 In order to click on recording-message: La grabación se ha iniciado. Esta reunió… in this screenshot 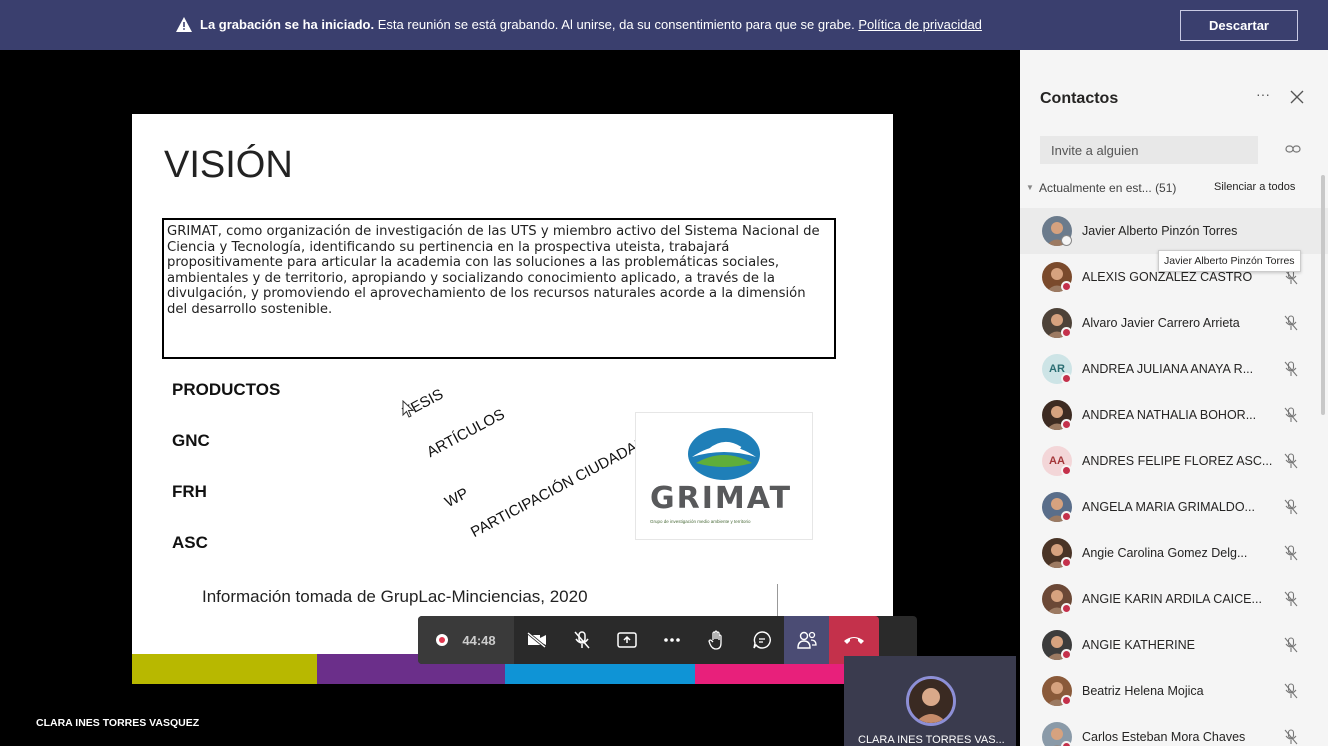, I will do `click(591, 24)`.